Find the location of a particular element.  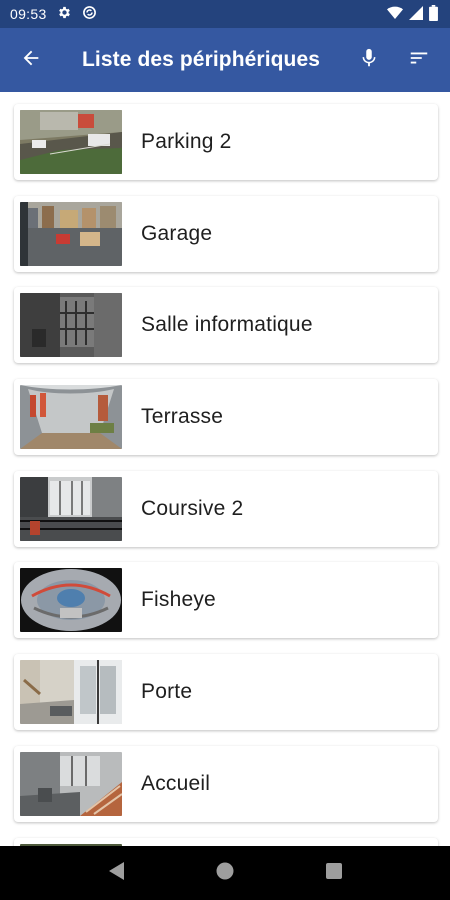

sort-icon is located at coordinates (419, 60).